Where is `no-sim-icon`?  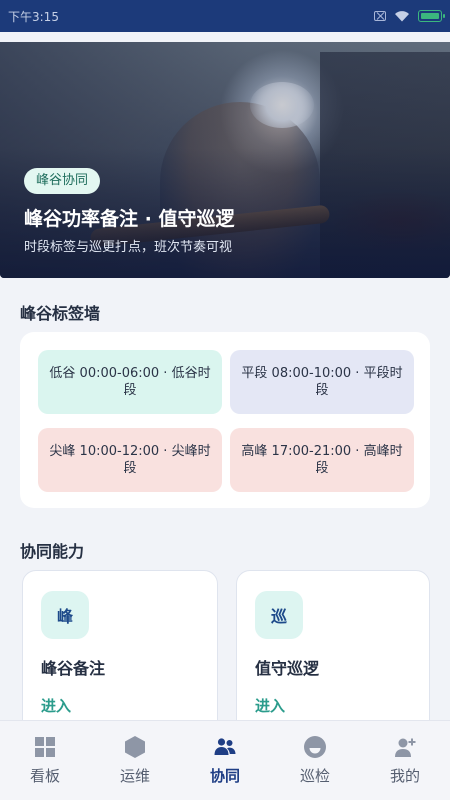 no-sim-icon is located at coordinates (380, 16).